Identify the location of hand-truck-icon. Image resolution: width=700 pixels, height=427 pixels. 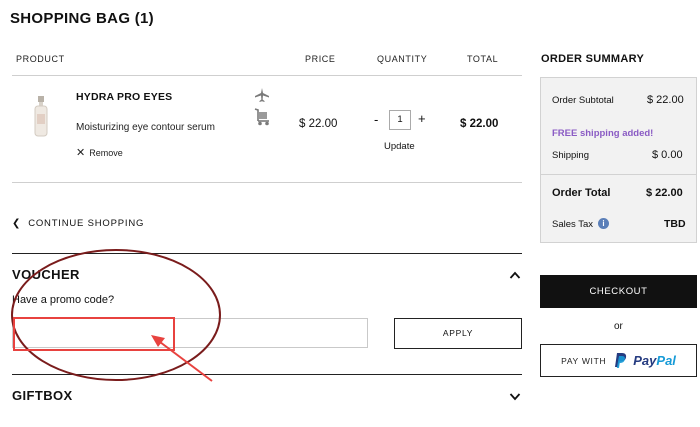
(262, 119).